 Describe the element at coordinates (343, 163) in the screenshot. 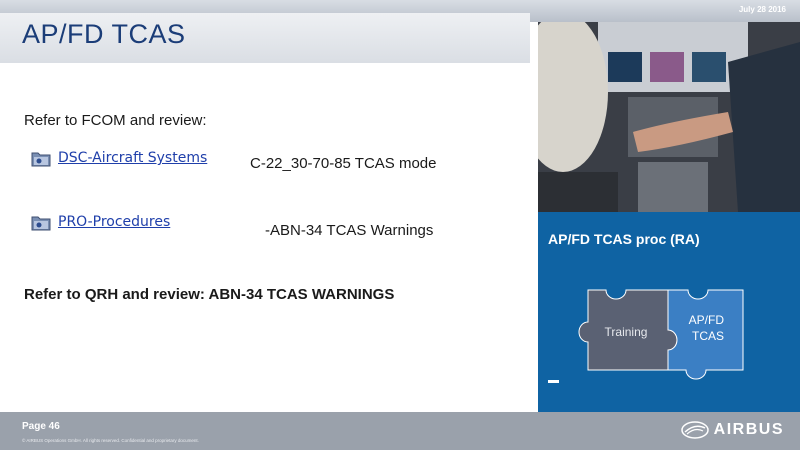

I see `fcom-item-tcas-mode: C-22_30-70-85 TCAS mode` at that location.